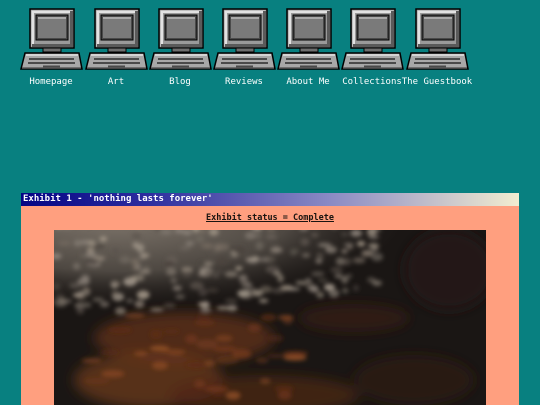 This screenshot has width=540, height=405. Describe the element at coordinates (270, 218) in the screenshot. I see `exhibit-status: Exhibit status = Complete` at that location.